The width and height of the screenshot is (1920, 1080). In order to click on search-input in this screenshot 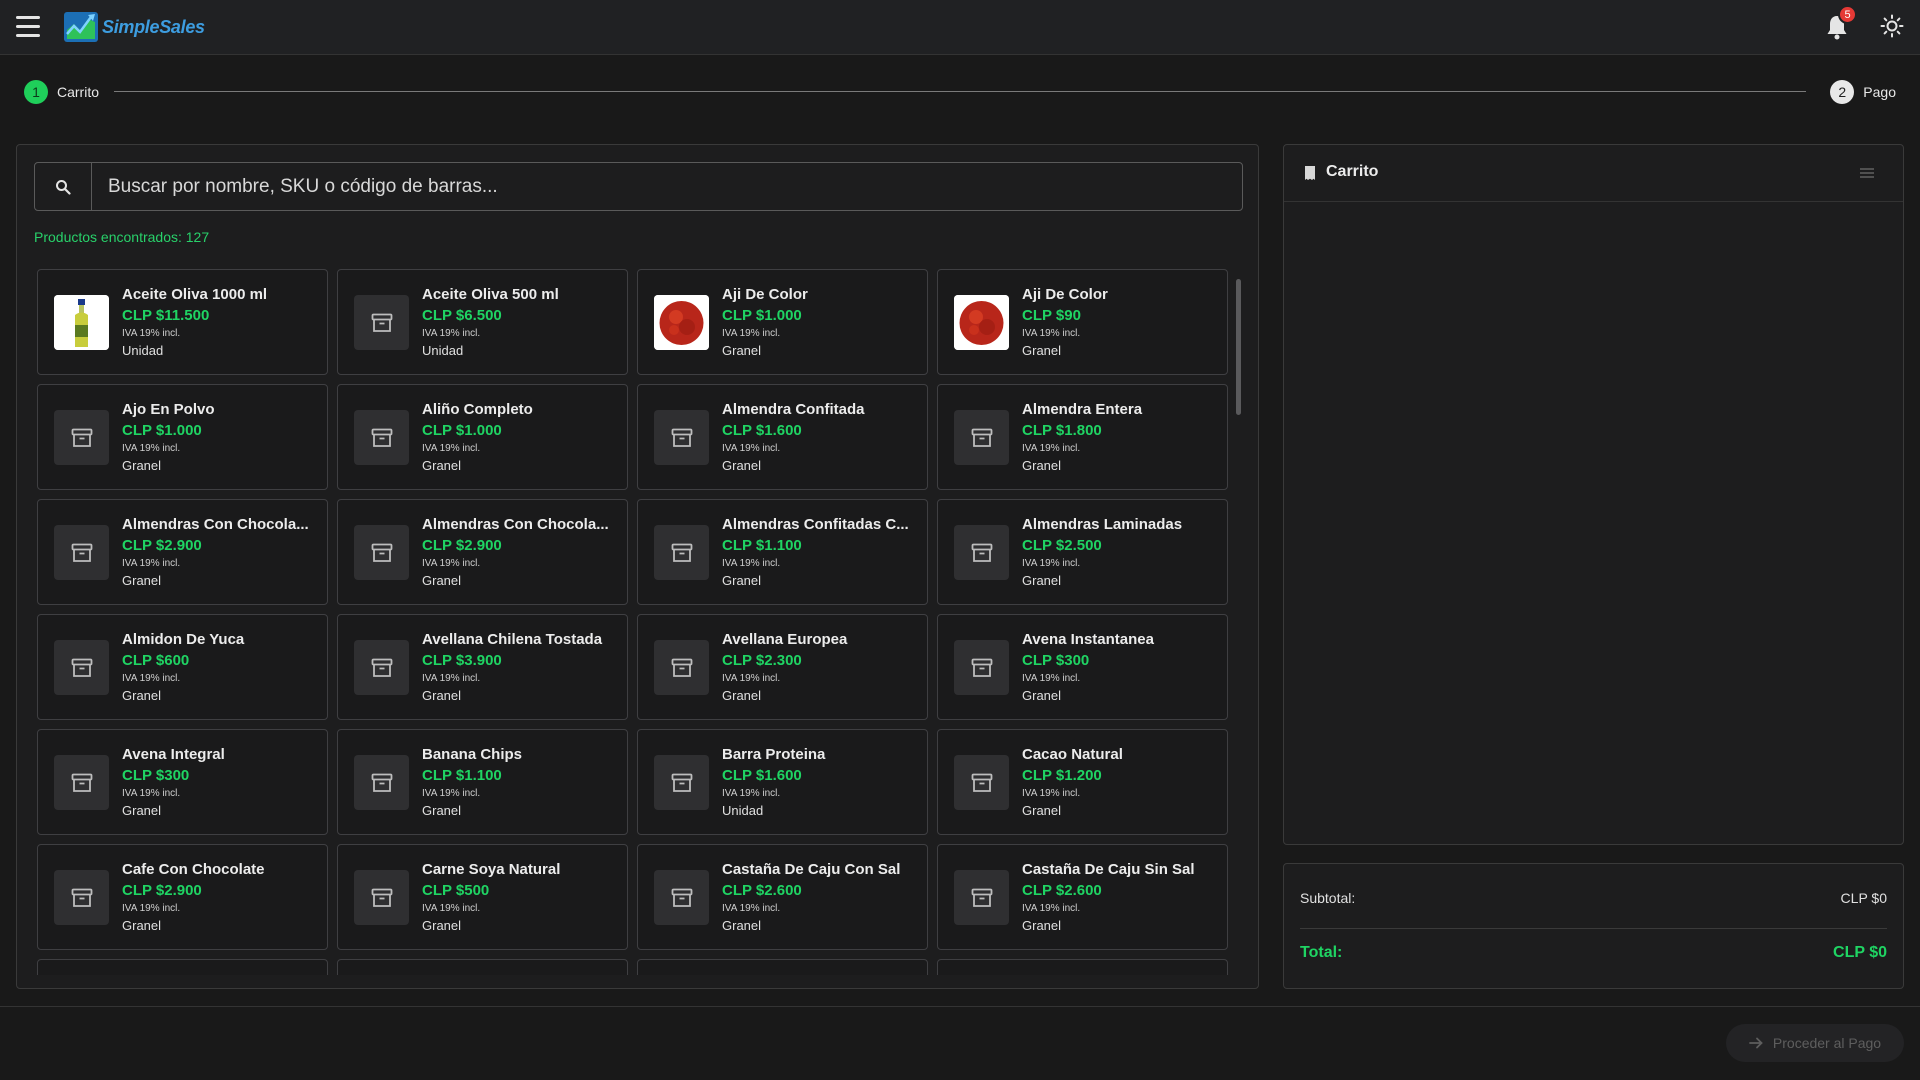, I will do `click(667, 186)`.